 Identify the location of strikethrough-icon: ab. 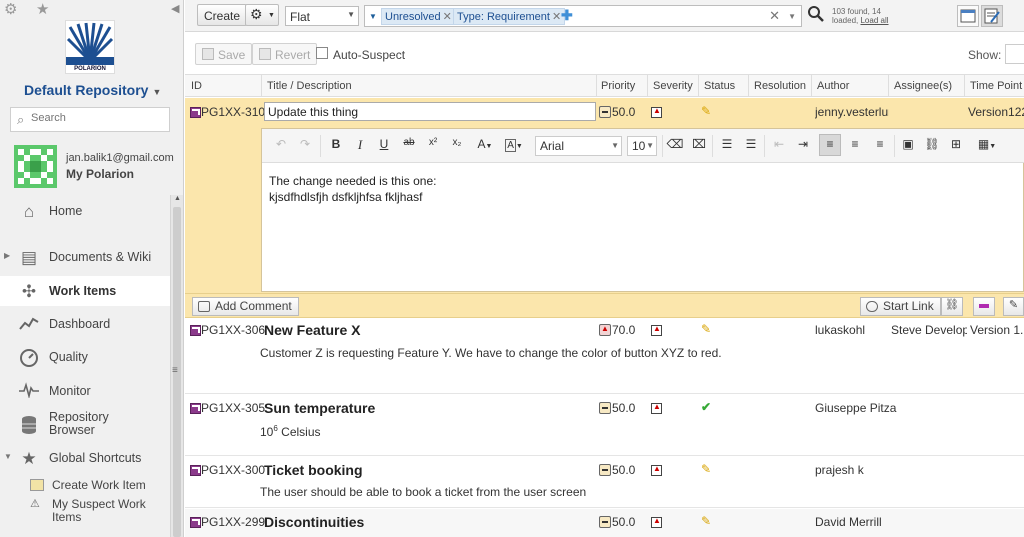
(409, 146).